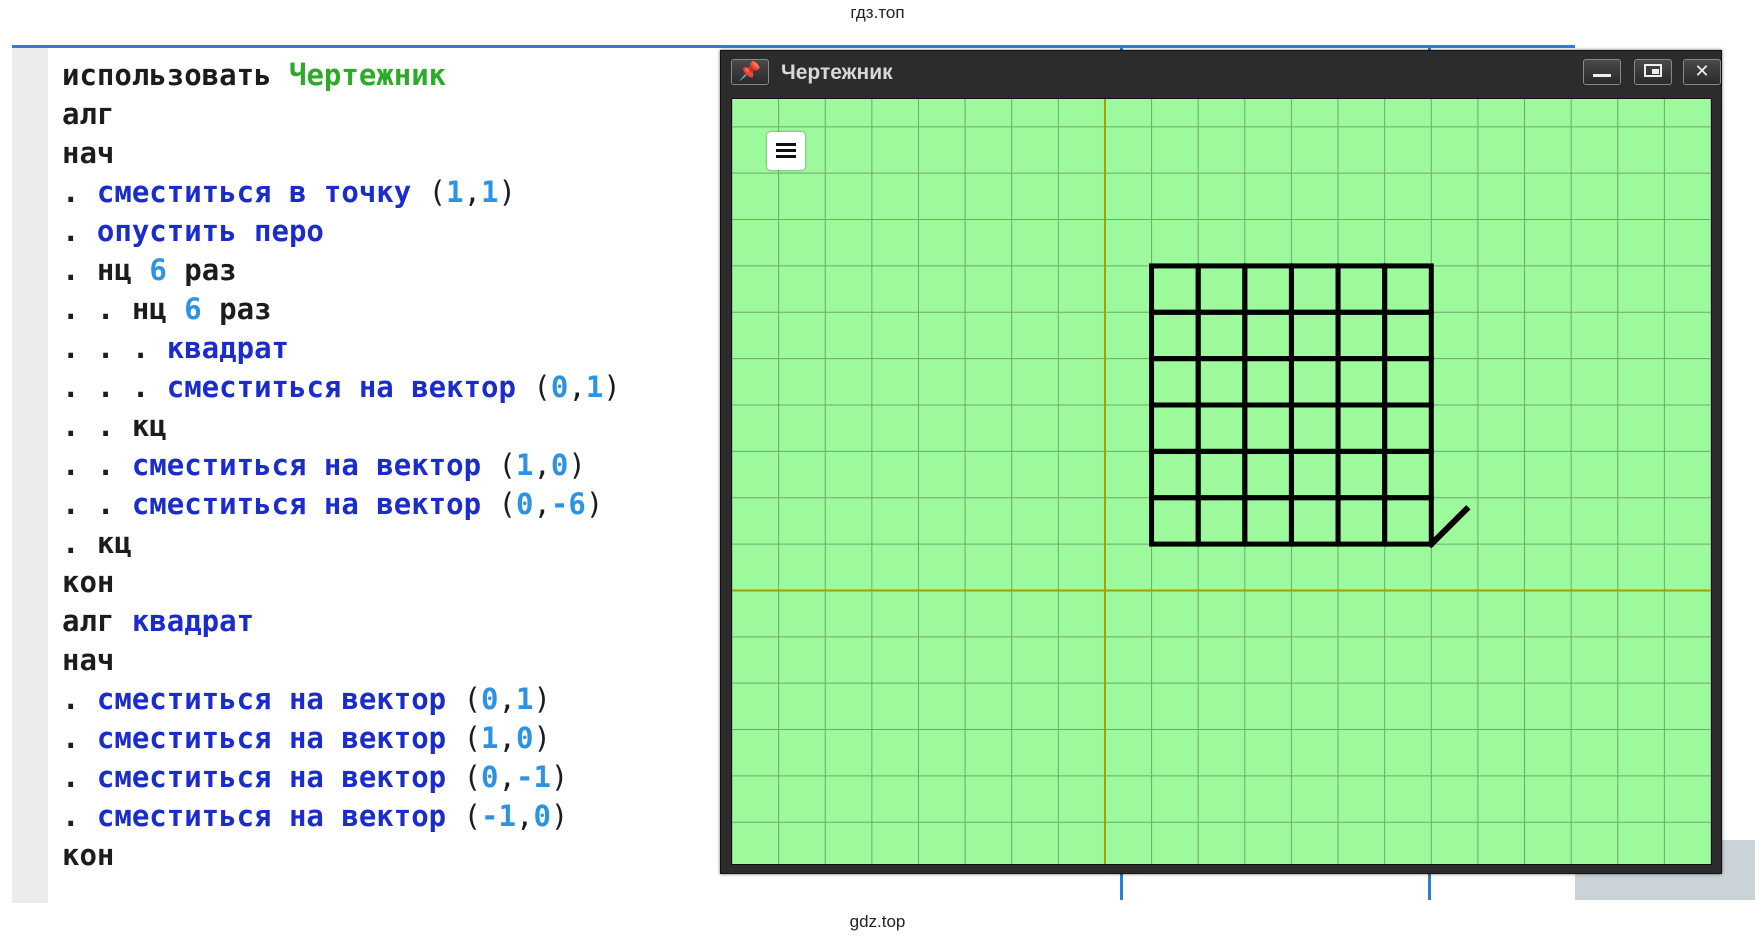 Image resolution: width=1755 pixels, height=940 pixels. I want to click on code-token: нач, so click(88, 660).